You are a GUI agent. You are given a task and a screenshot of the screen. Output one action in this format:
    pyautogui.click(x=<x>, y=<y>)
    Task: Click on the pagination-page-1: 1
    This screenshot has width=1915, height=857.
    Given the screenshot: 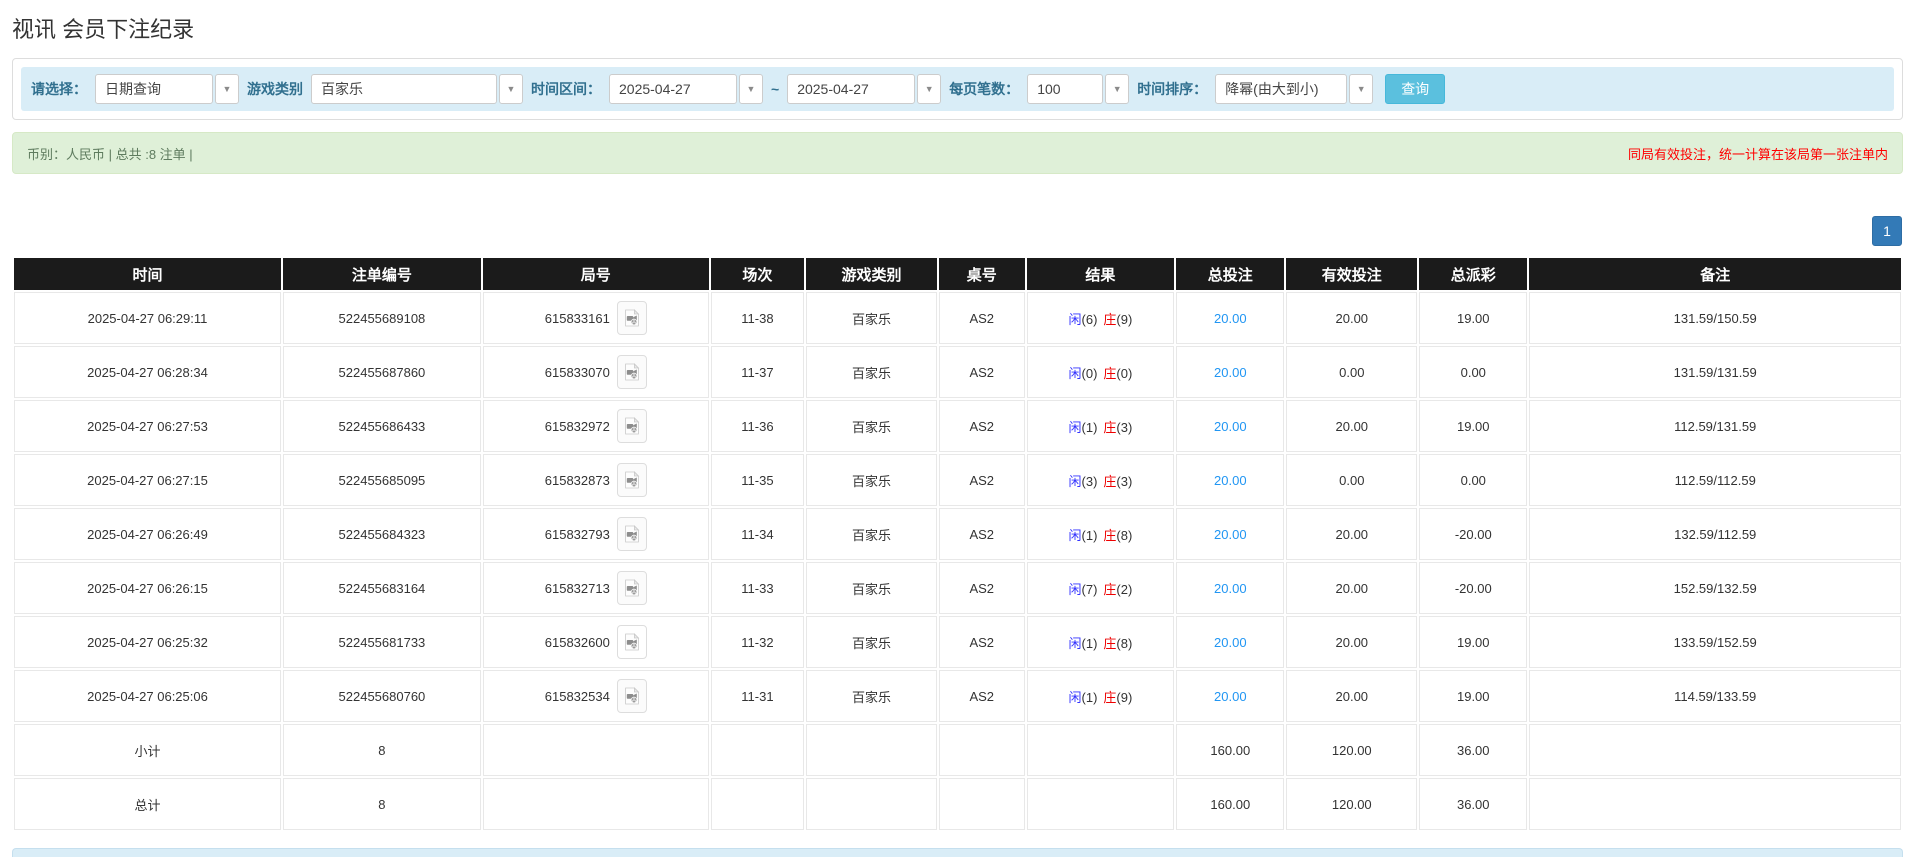 What is the action you would take?
    pyautogui.click(x=1887, y=231)
    